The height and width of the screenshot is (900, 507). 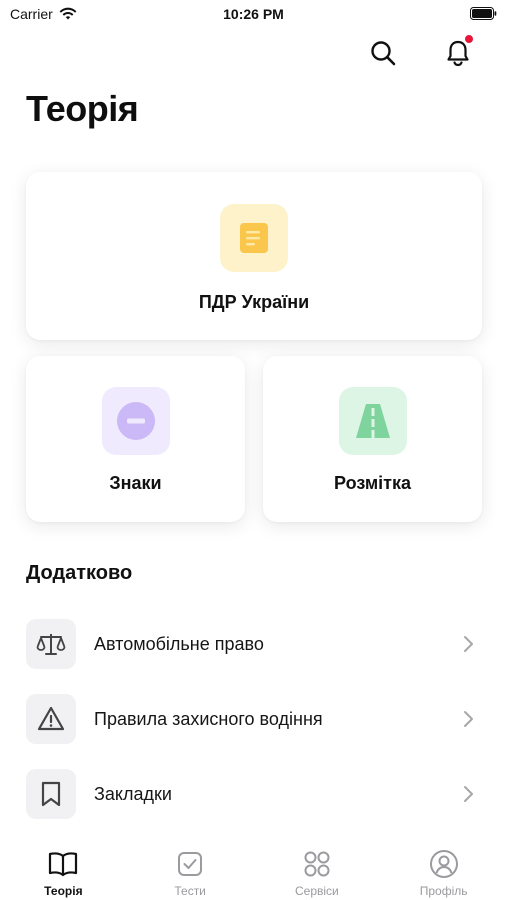 I want to click on tab-profile: Профіль, so click(x=443, y=868).